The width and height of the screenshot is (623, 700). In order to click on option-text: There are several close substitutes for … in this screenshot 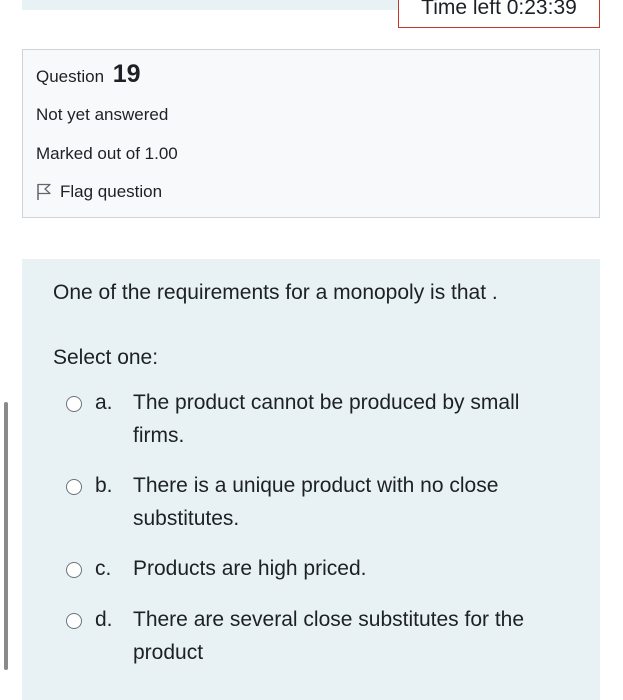, I will do `click(348, 636)`.